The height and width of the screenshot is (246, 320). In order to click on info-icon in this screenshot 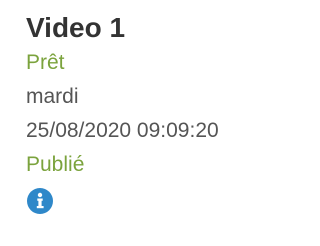, I will do `click(40, 201)`.